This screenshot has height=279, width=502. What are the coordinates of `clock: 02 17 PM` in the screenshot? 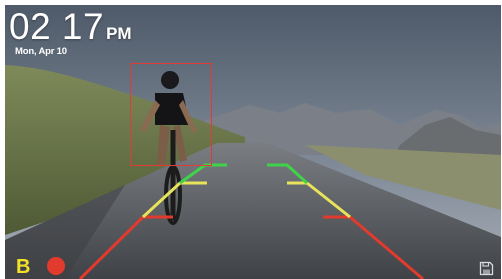 It's located at (70, 27).